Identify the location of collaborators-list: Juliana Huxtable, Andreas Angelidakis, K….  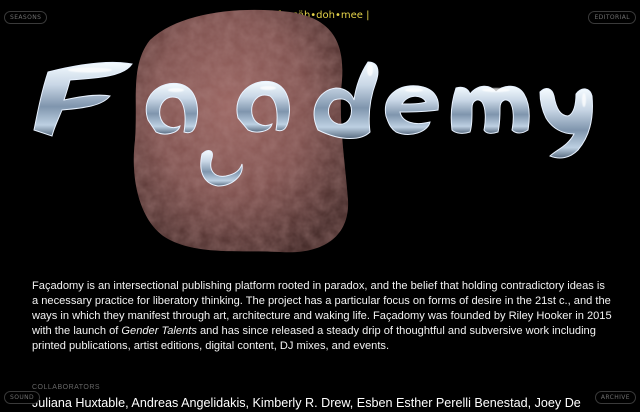
(306, 403).